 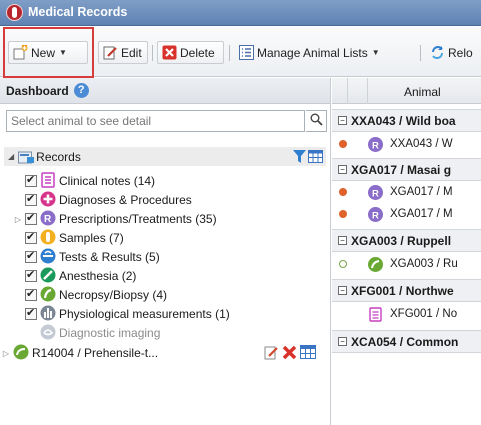 What do you see at coordinates (48, 52) in the screenshot?
I see `new-button-highlight` at bounding box center [48, 52].